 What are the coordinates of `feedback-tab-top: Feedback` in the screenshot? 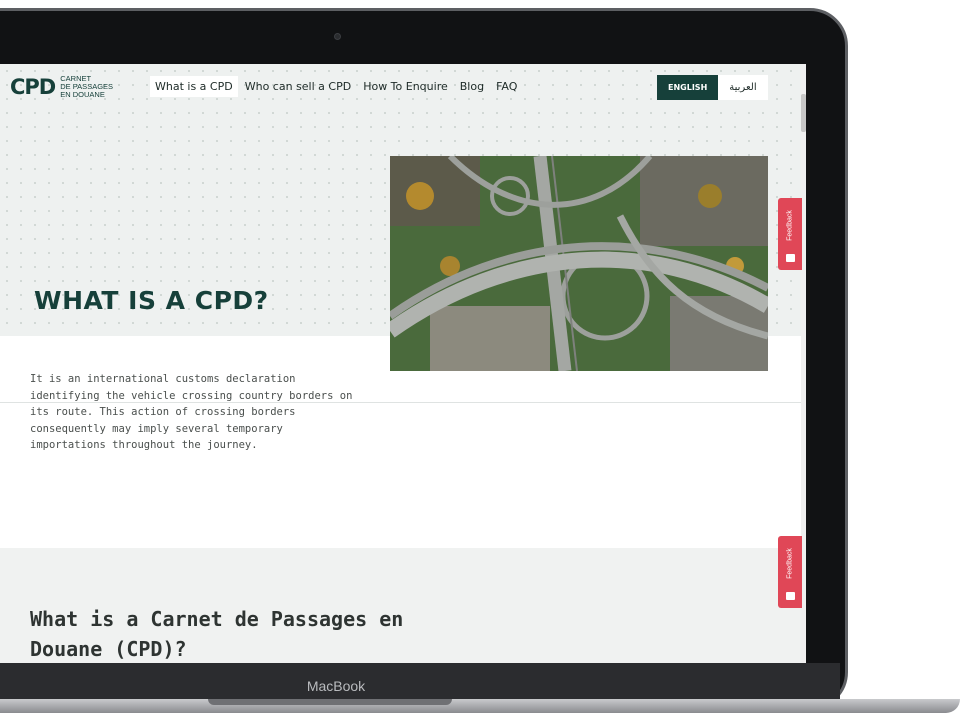 It's located at (790, 234).